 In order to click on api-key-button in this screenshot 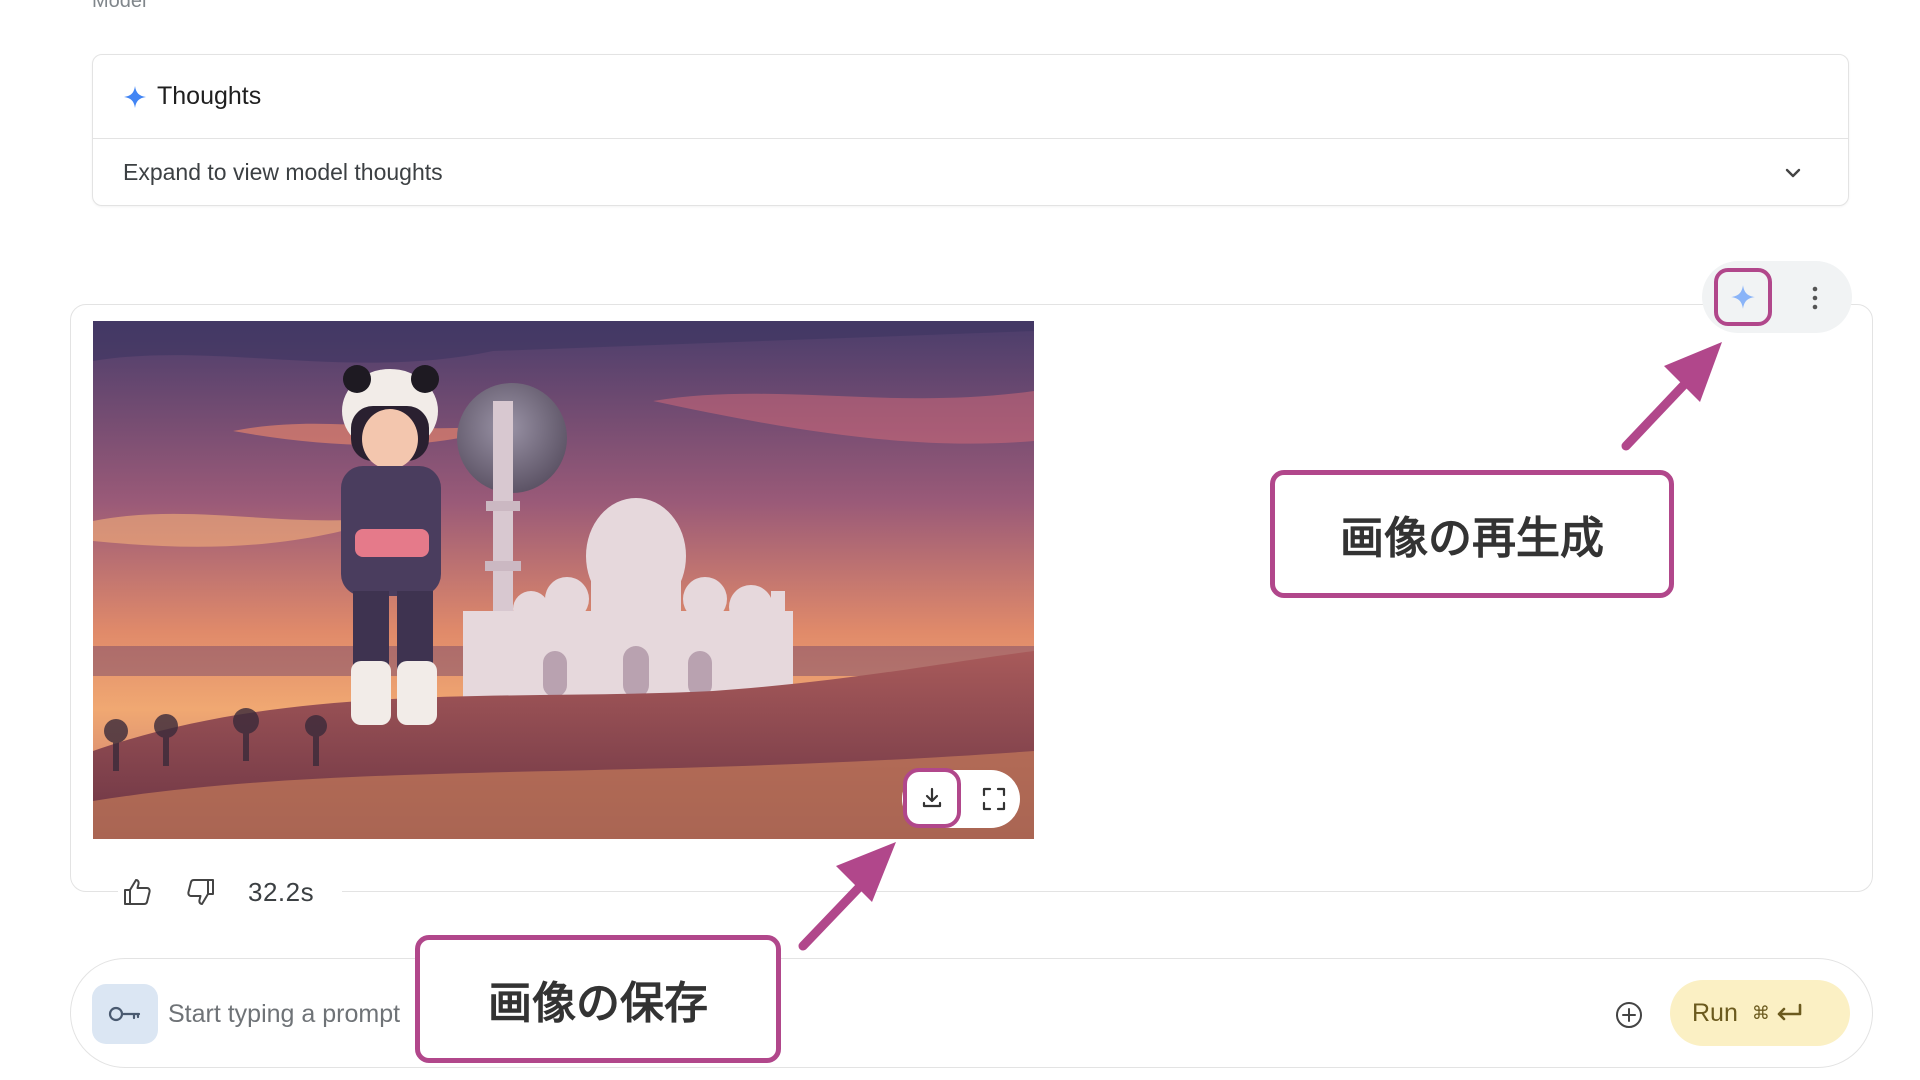, I will do `click(125, 1014)`.